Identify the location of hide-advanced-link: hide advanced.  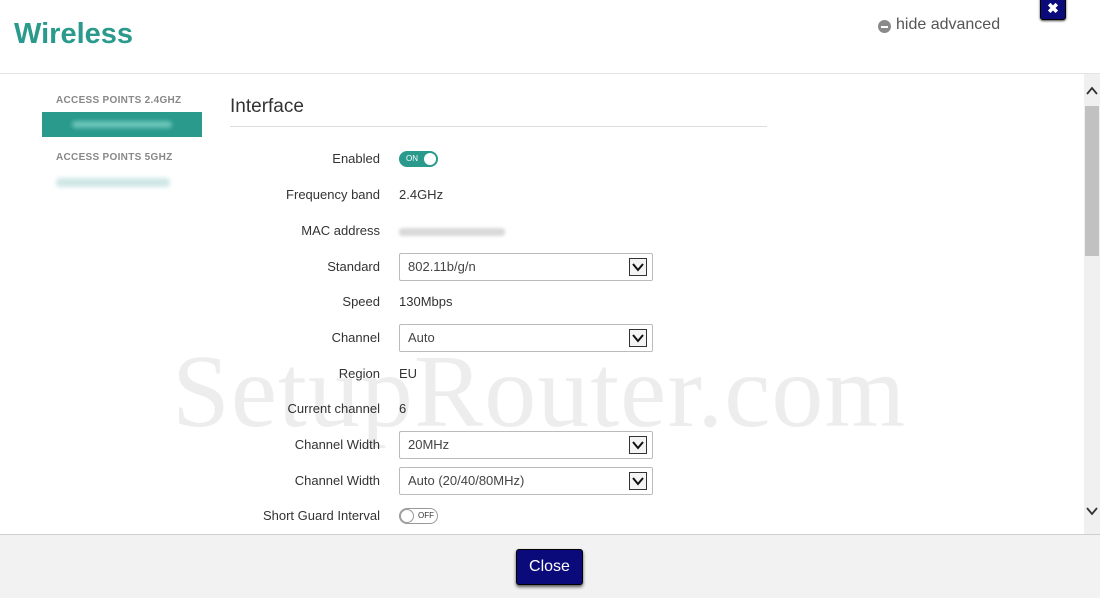
(939, 25).